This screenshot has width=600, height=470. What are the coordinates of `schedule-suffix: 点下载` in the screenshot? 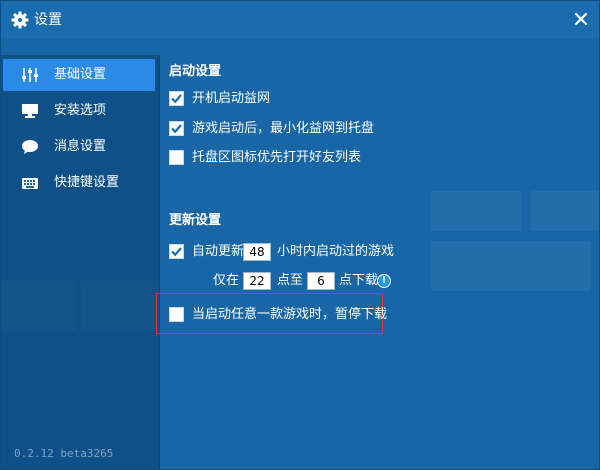 It's located at (359, 280).